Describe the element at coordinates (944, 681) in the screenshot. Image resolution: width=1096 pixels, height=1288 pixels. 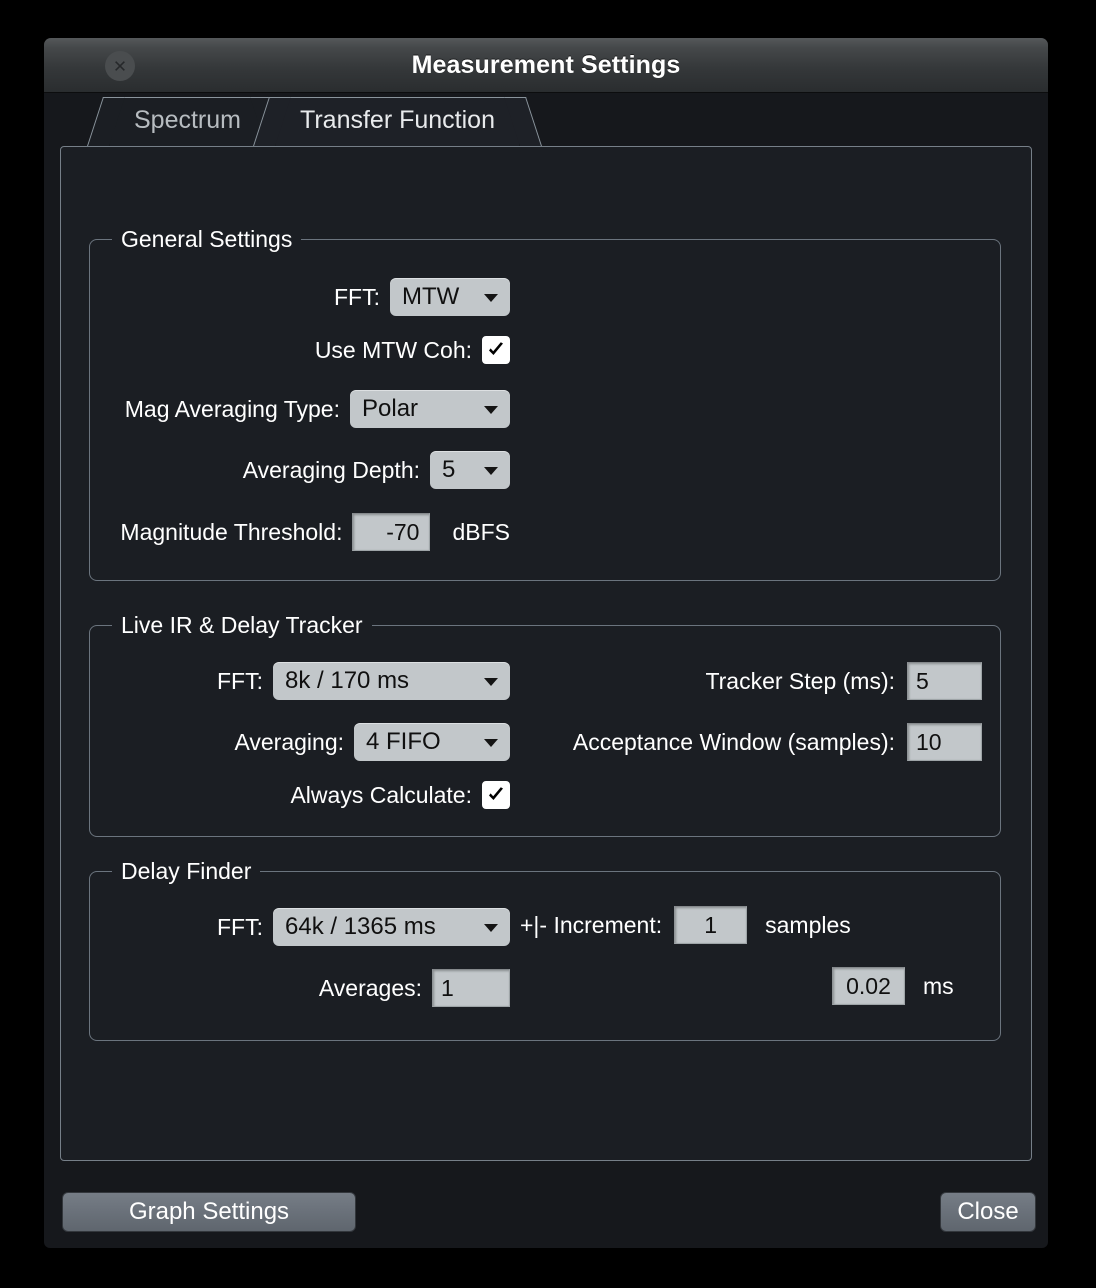
I see `tracker-step-input: 5` at that location.